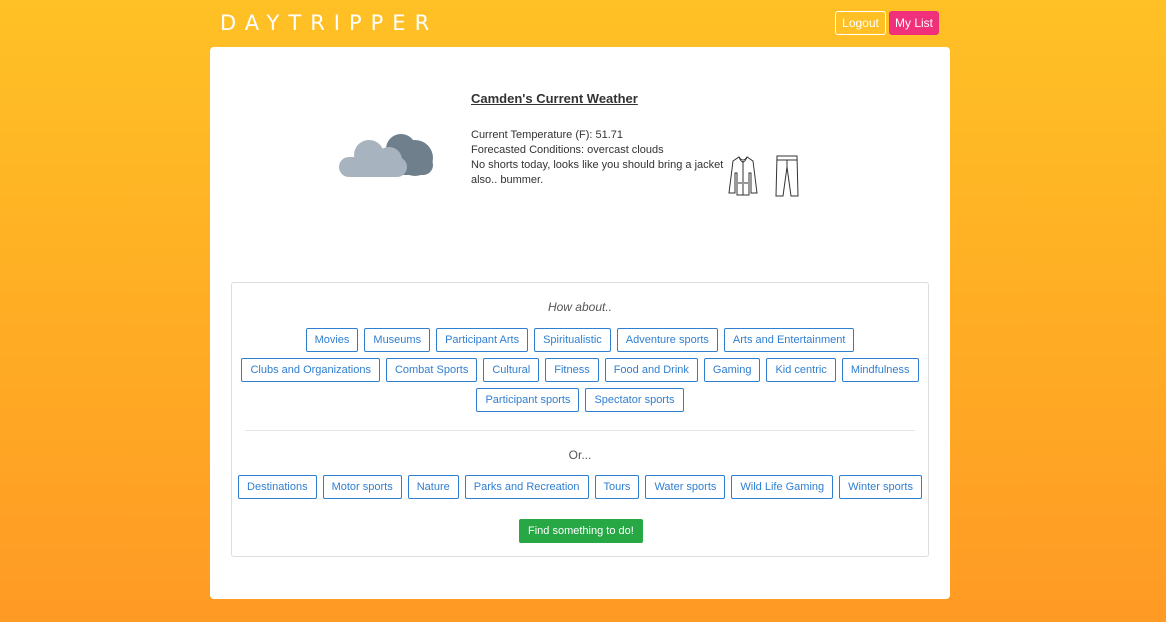 The height and width of the screenshot is (622, 1166). What do you see at coordinates (634, 400) in the screenshot?
I see `category-button: Spectator sports` at bounding box center [634, 400].